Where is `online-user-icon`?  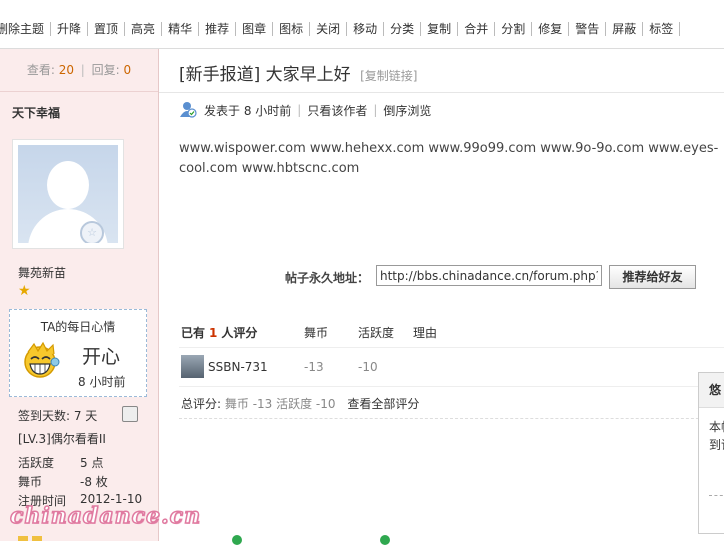 online-user-icon is located at coordinates (188, 110).